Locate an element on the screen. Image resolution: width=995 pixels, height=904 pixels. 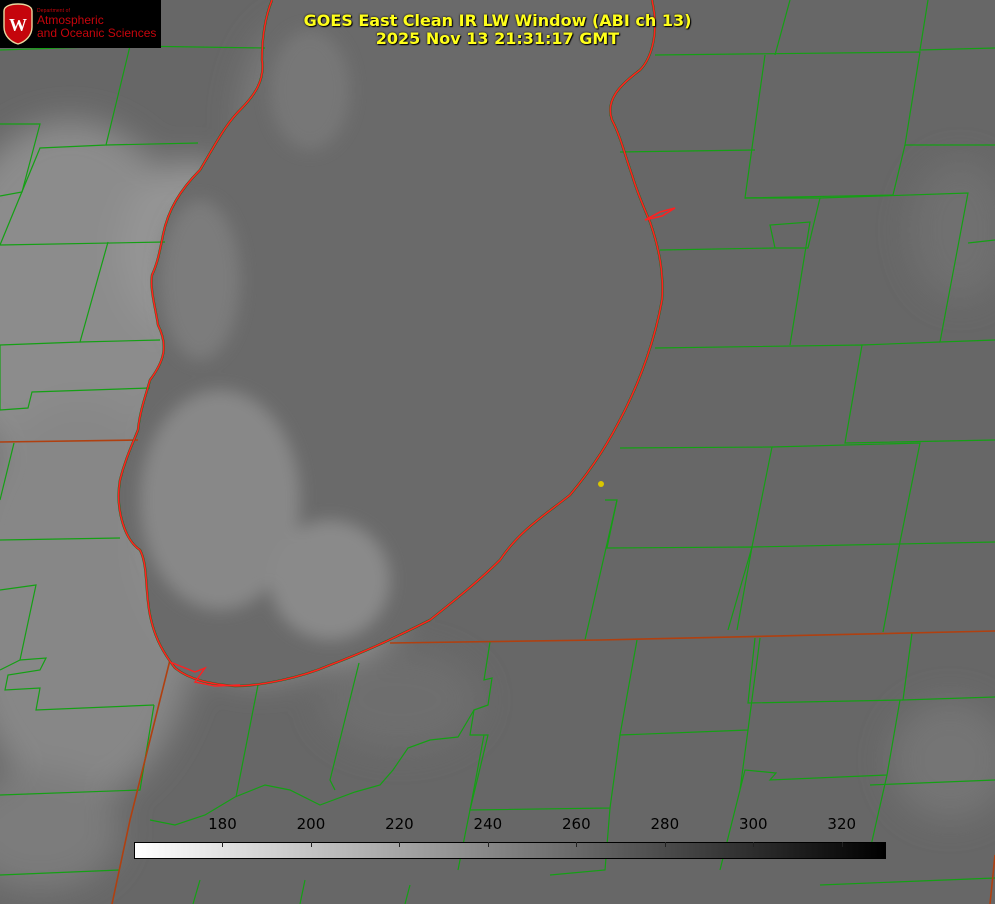
colorbar is located at coordinates (510, 850).